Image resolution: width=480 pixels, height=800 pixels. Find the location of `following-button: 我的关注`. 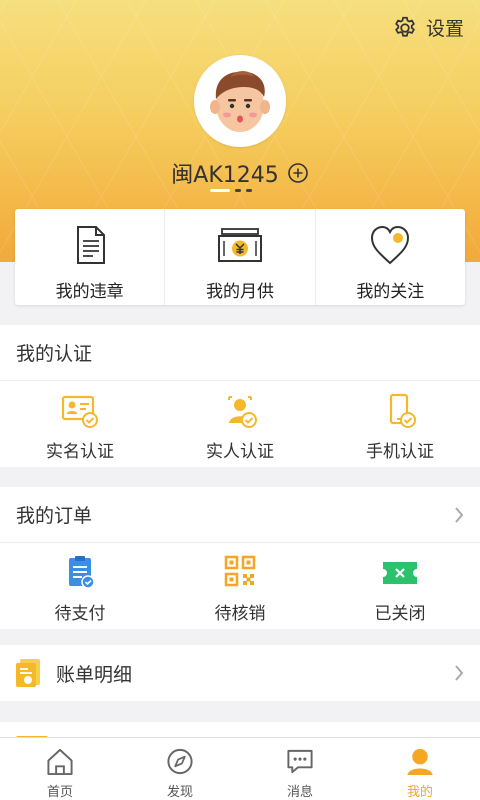

following-button: 我的关注 is located at coordinates (390, 257).